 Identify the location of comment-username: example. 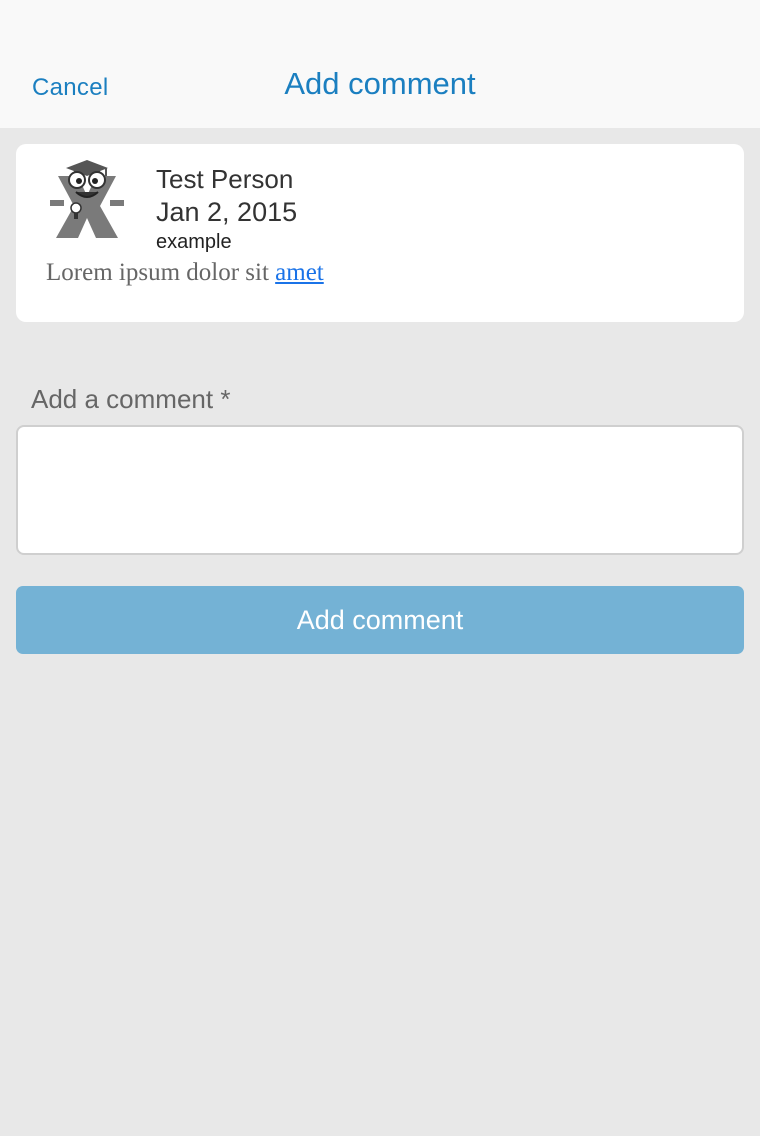
(194, 242).